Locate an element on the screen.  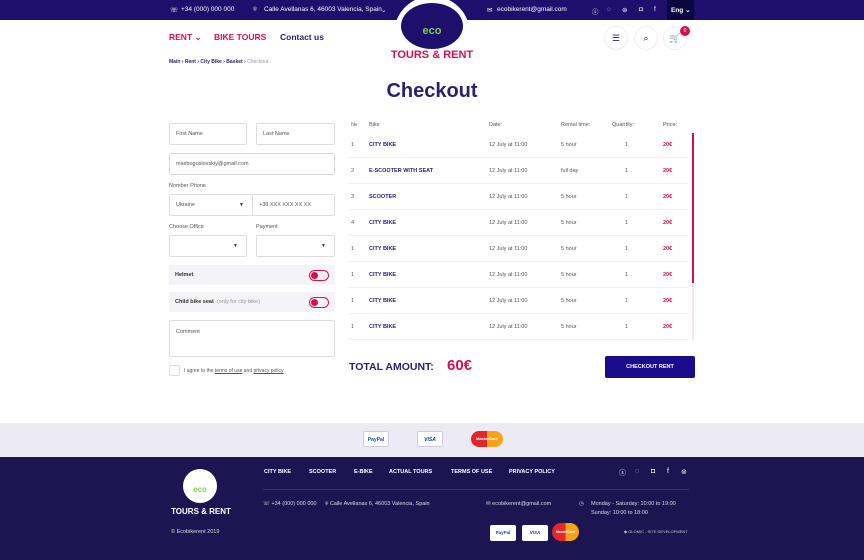
footer-link-ebike: E-BIKE is located at coordinates (363, 472).